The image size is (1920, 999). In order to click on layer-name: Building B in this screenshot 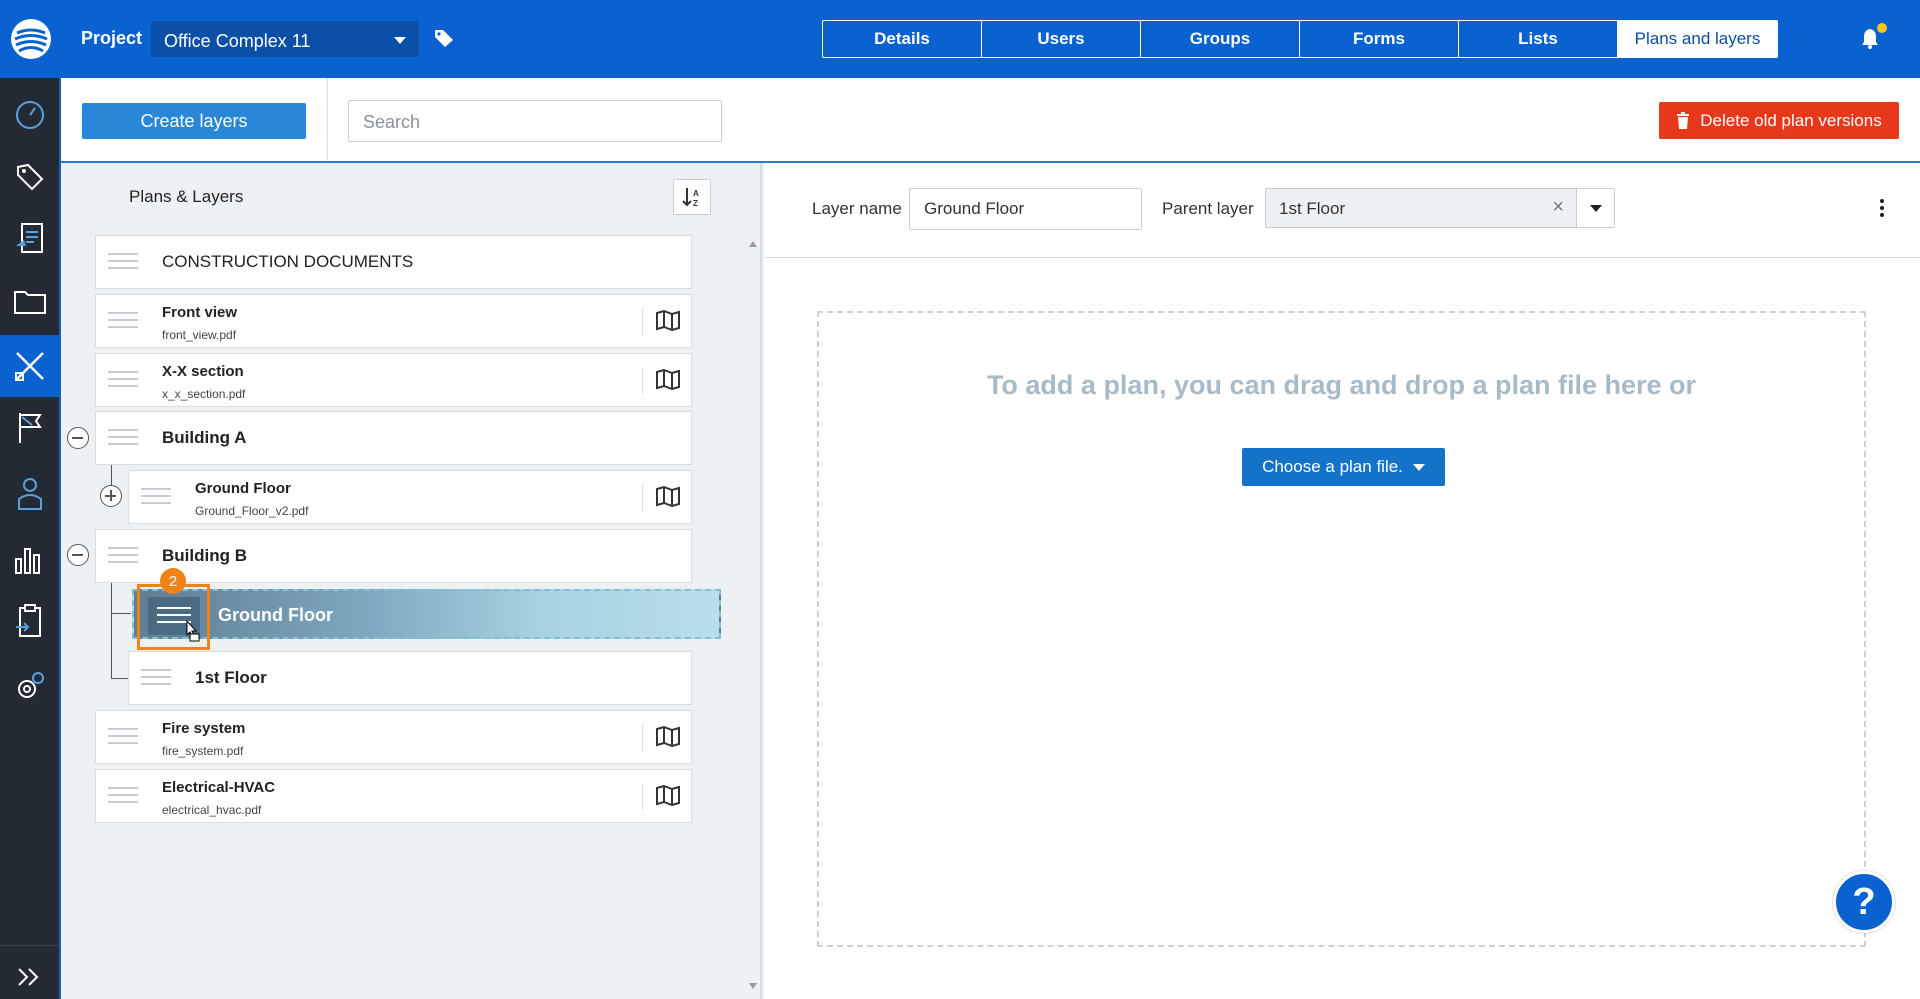, I will do `click(204, 555)`.